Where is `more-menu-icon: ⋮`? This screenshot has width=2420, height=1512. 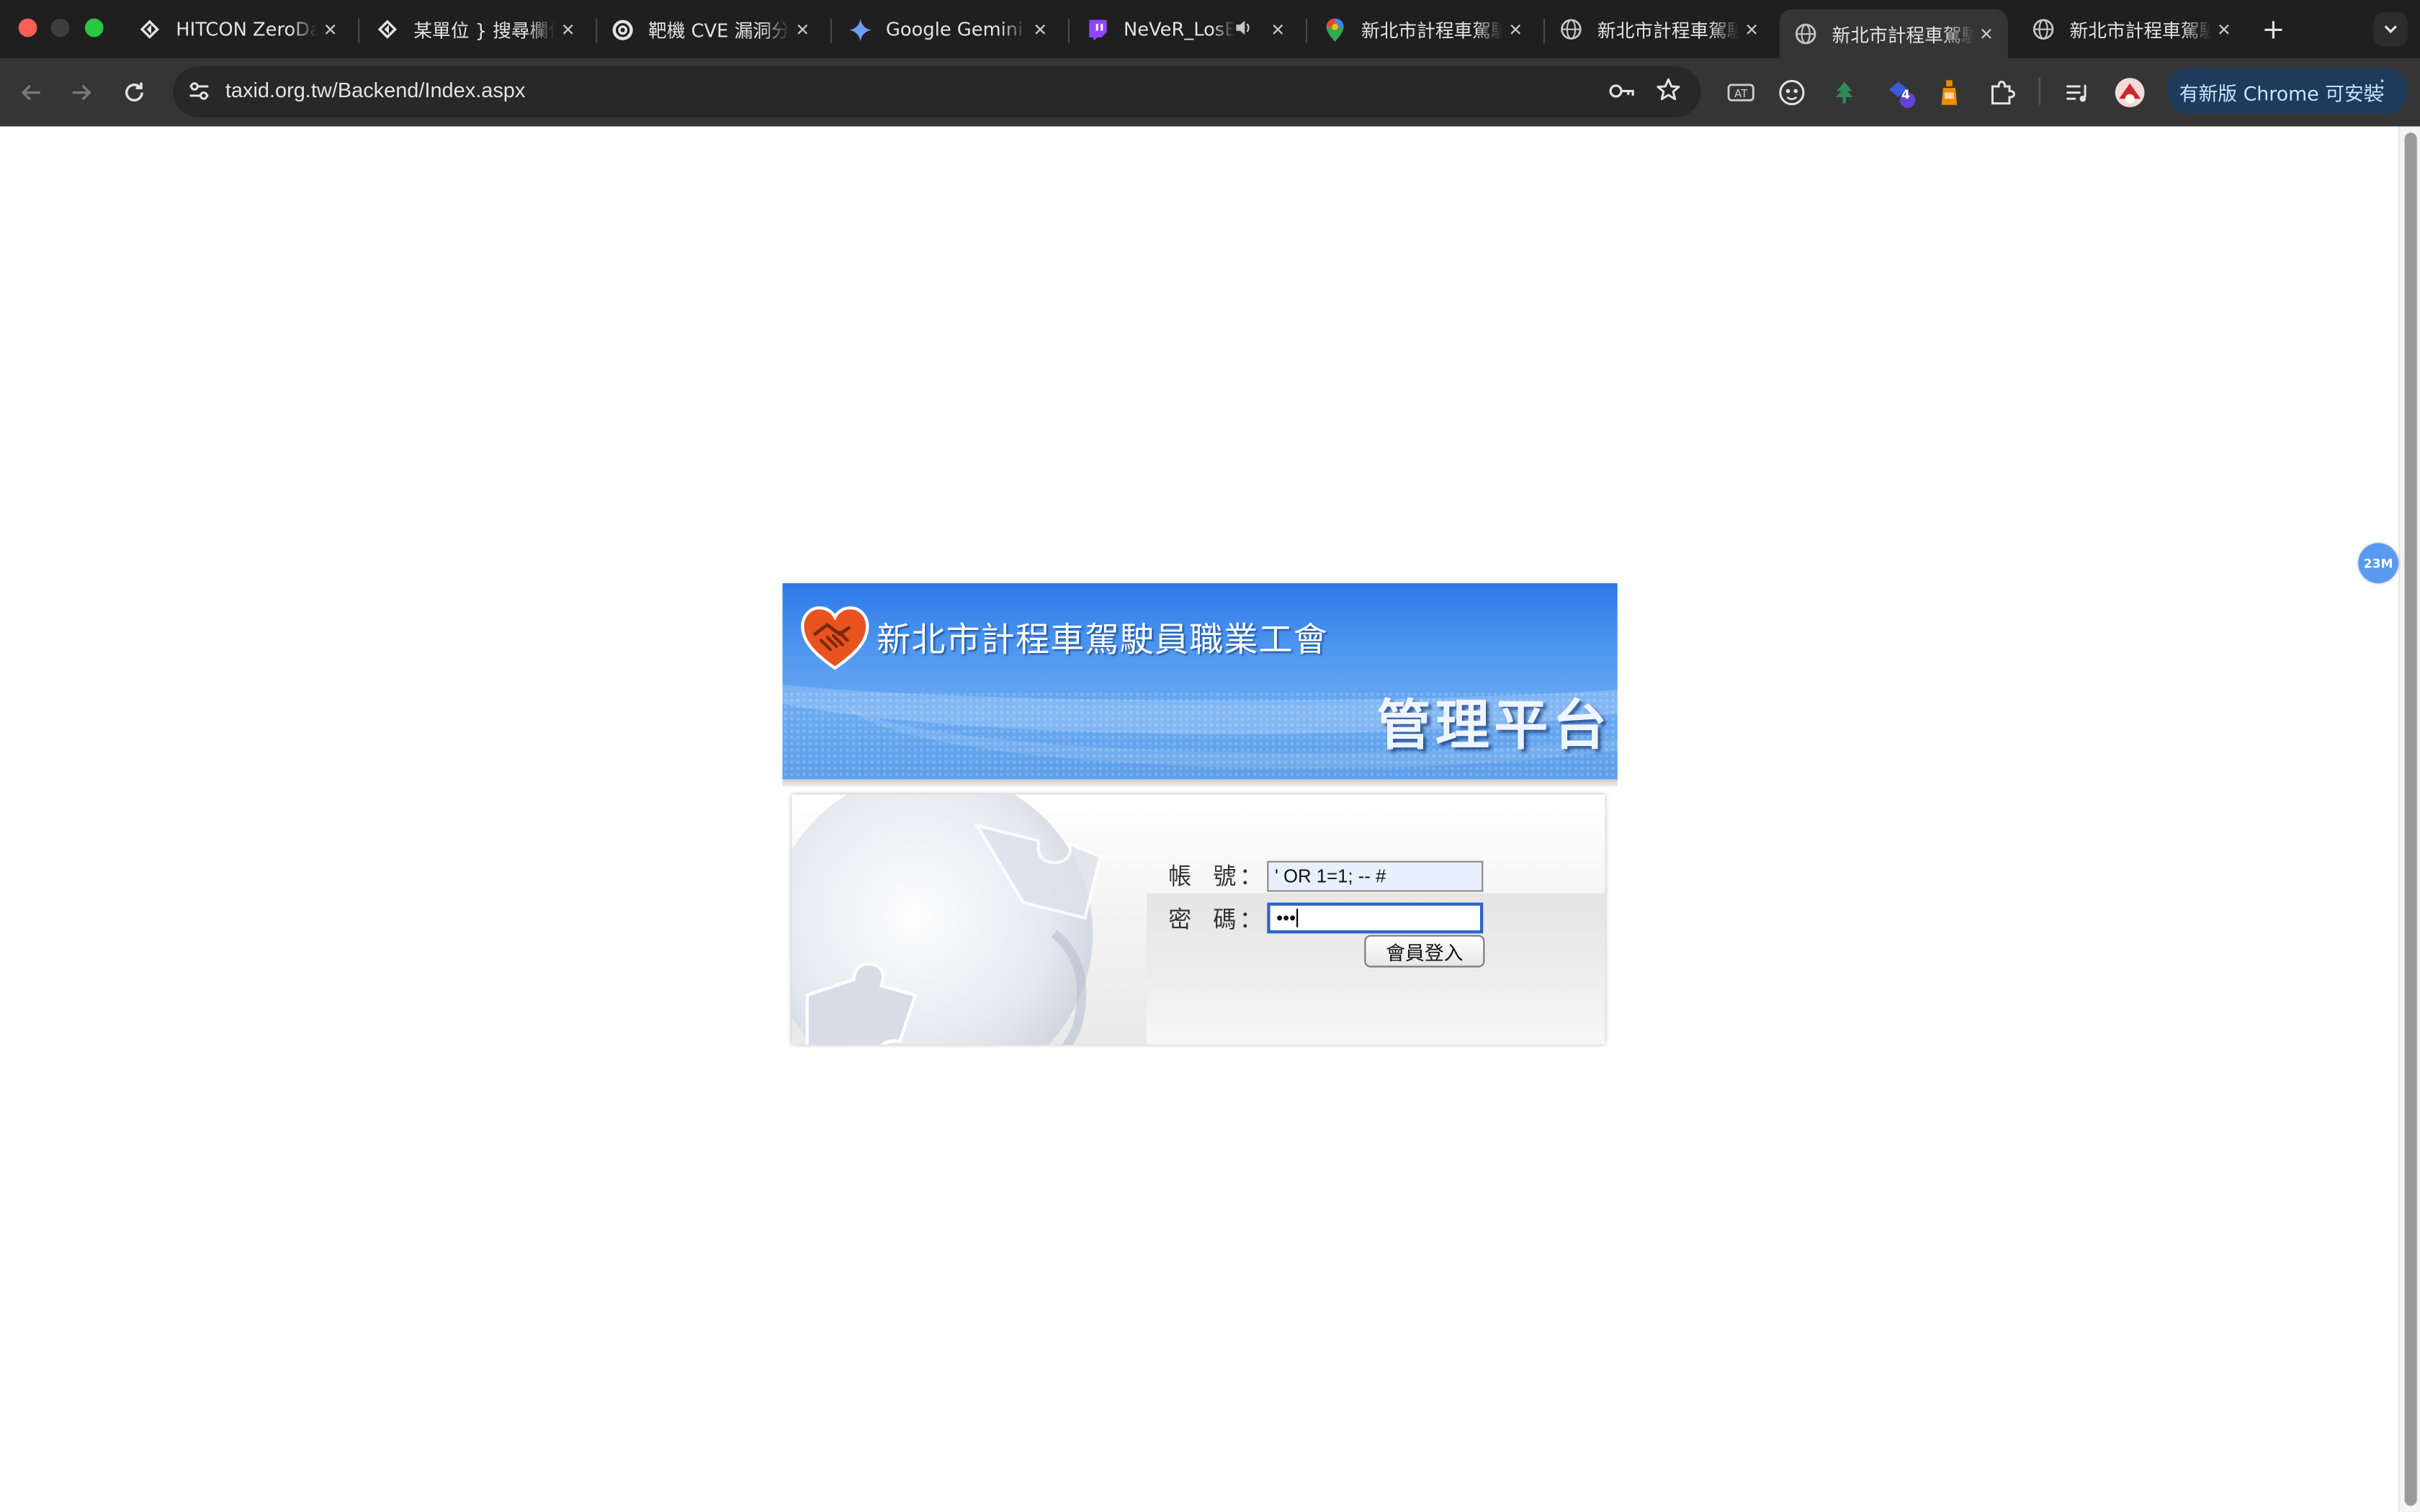 more-menu-icon: ⋮ is located at coordinates (2382, 88).